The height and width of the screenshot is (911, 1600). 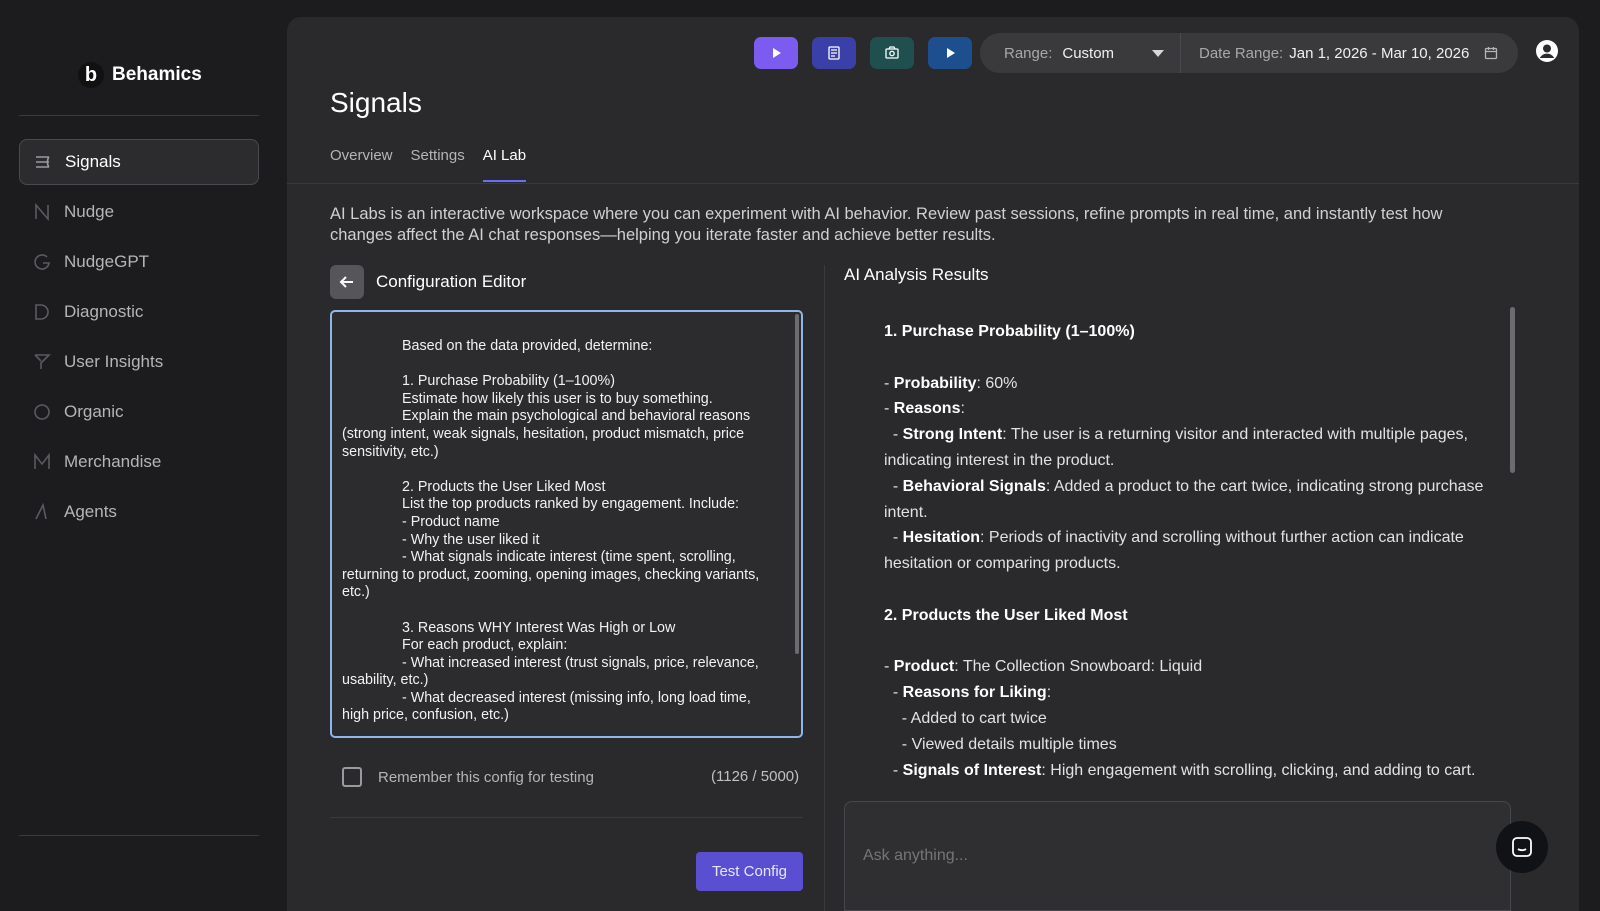 What do you see at coordinates (114, 361) in the screenshot?
I see `sidebar-item-label: User Insights` at bounding box center [114, 361].